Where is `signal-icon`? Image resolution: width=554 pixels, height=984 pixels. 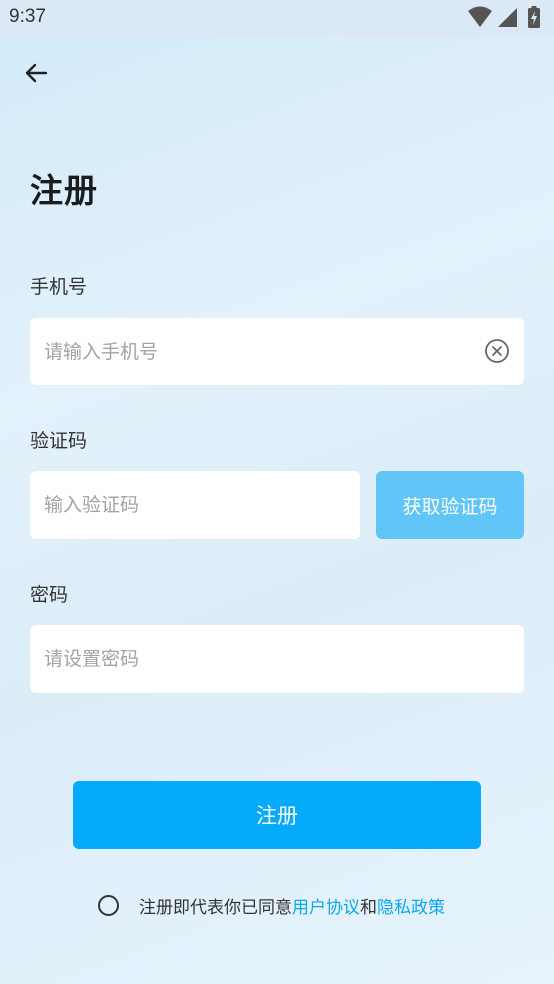
signal-icon is located at coordinates (507, 17).